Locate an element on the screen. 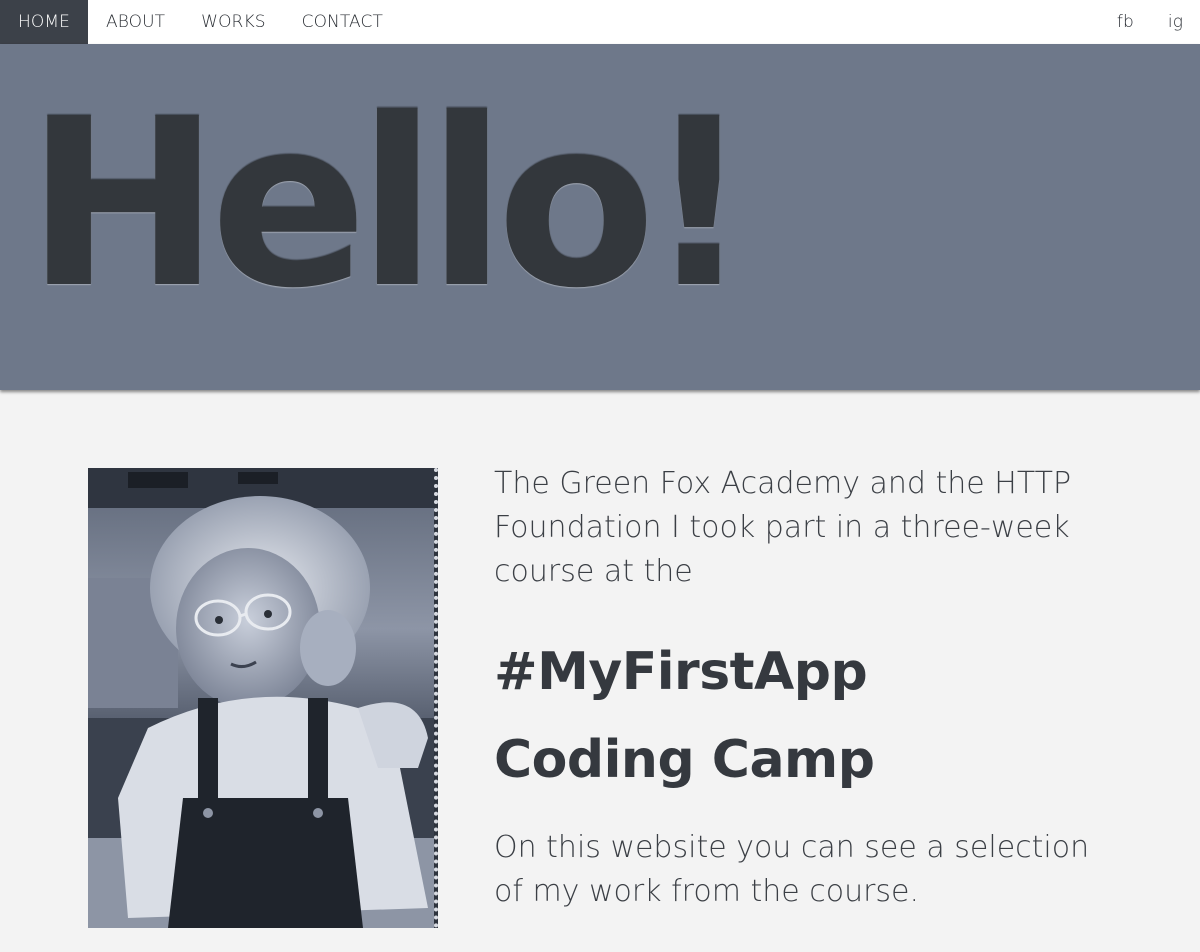  childhood-photo is located at coordinates (263, 698).